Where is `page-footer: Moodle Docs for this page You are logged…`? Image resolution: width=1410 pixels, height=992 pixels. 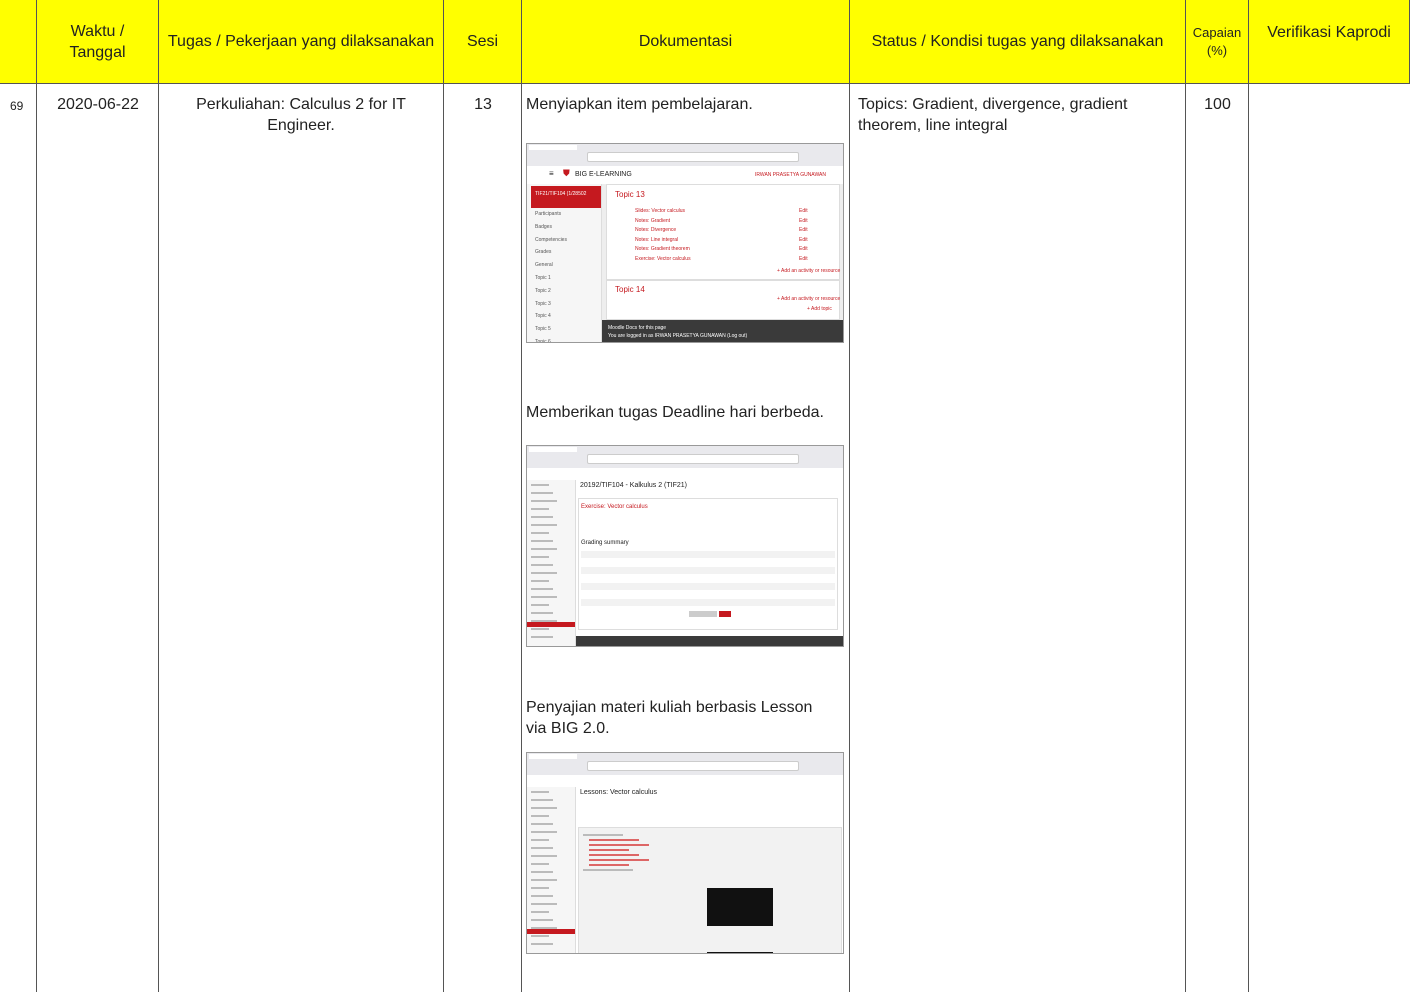 page-footer: Moodle Docs for this page You are logged… is located at coordinates (722, 331).